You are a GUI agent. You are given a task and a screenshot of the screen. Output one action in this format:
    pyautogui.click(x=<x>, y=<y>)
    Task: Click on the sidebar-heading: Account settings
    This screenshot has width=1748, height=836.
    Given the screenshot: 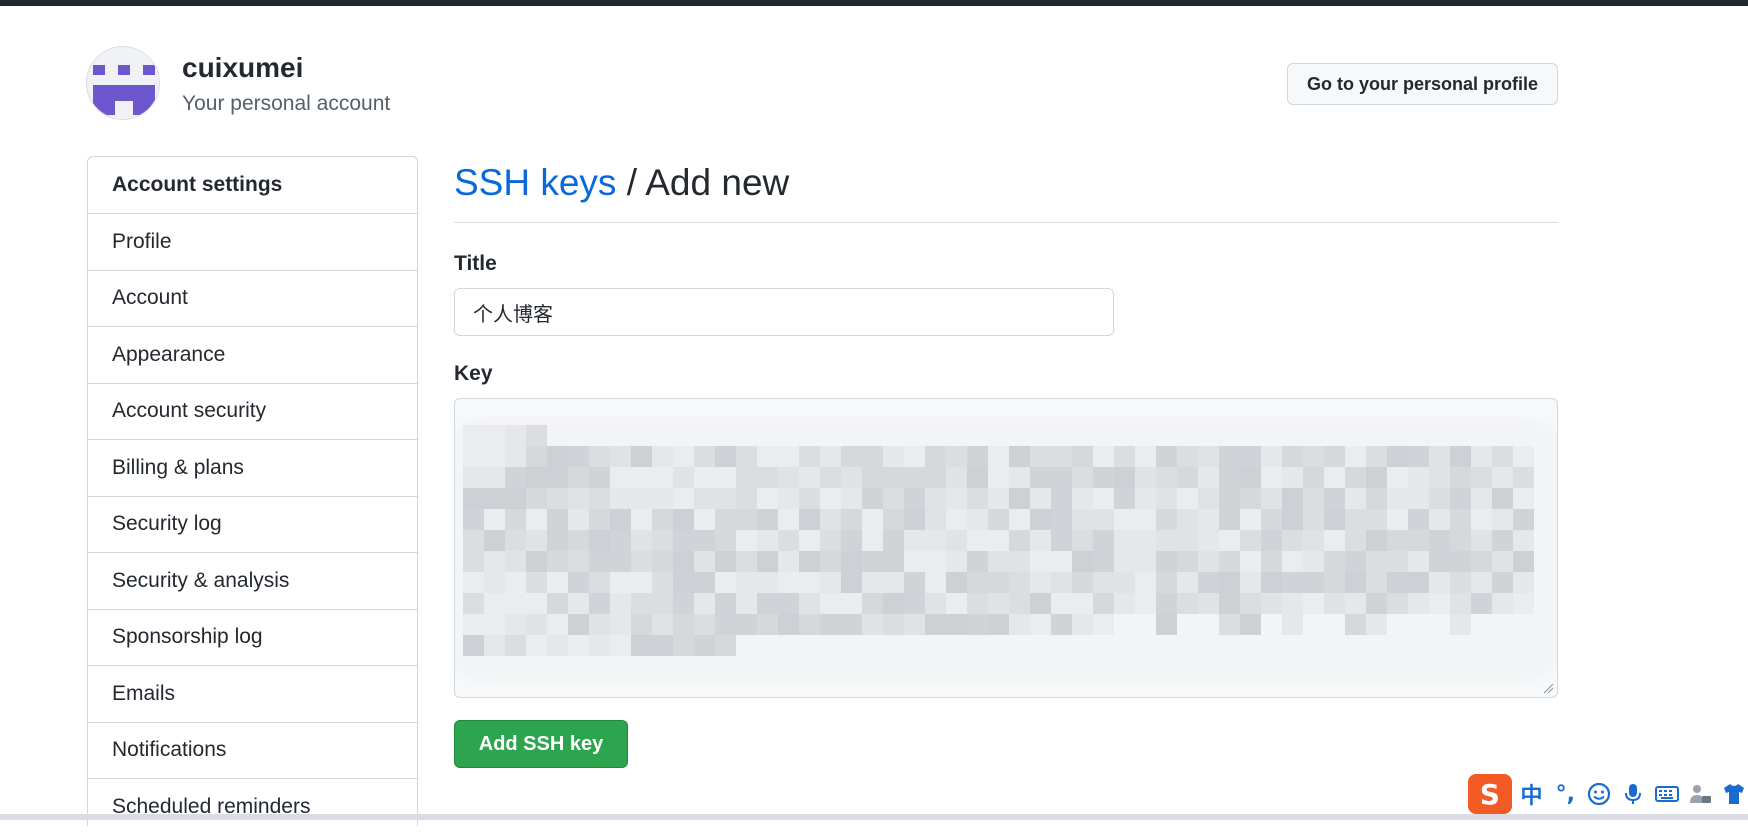 What is the action you would take?
    pyautogui.click(x=252, y=185)
    